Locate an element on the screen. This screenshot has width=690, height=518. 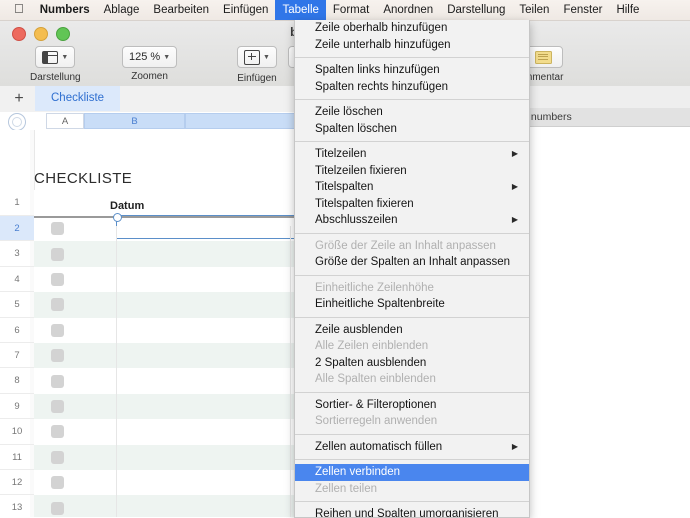
menu-item-alle-zeilen-einblenden: Alle Zeilen einblenden is located at coordinates (412, 346).